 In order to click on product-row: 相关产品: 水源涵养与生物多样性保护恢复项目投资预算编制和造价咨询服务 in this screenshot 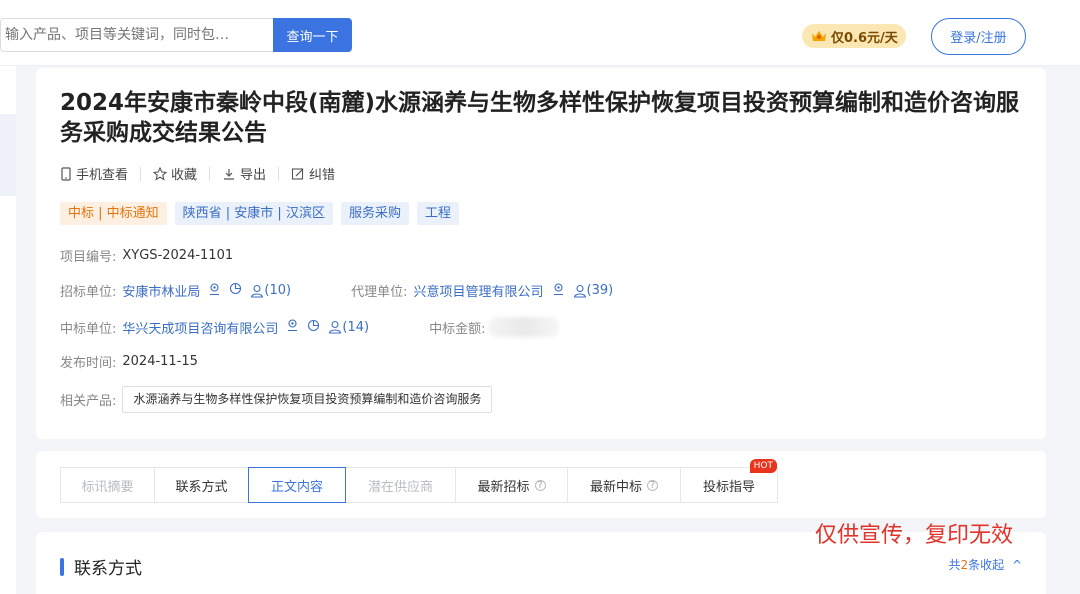, I will do `click(276, 399)`.